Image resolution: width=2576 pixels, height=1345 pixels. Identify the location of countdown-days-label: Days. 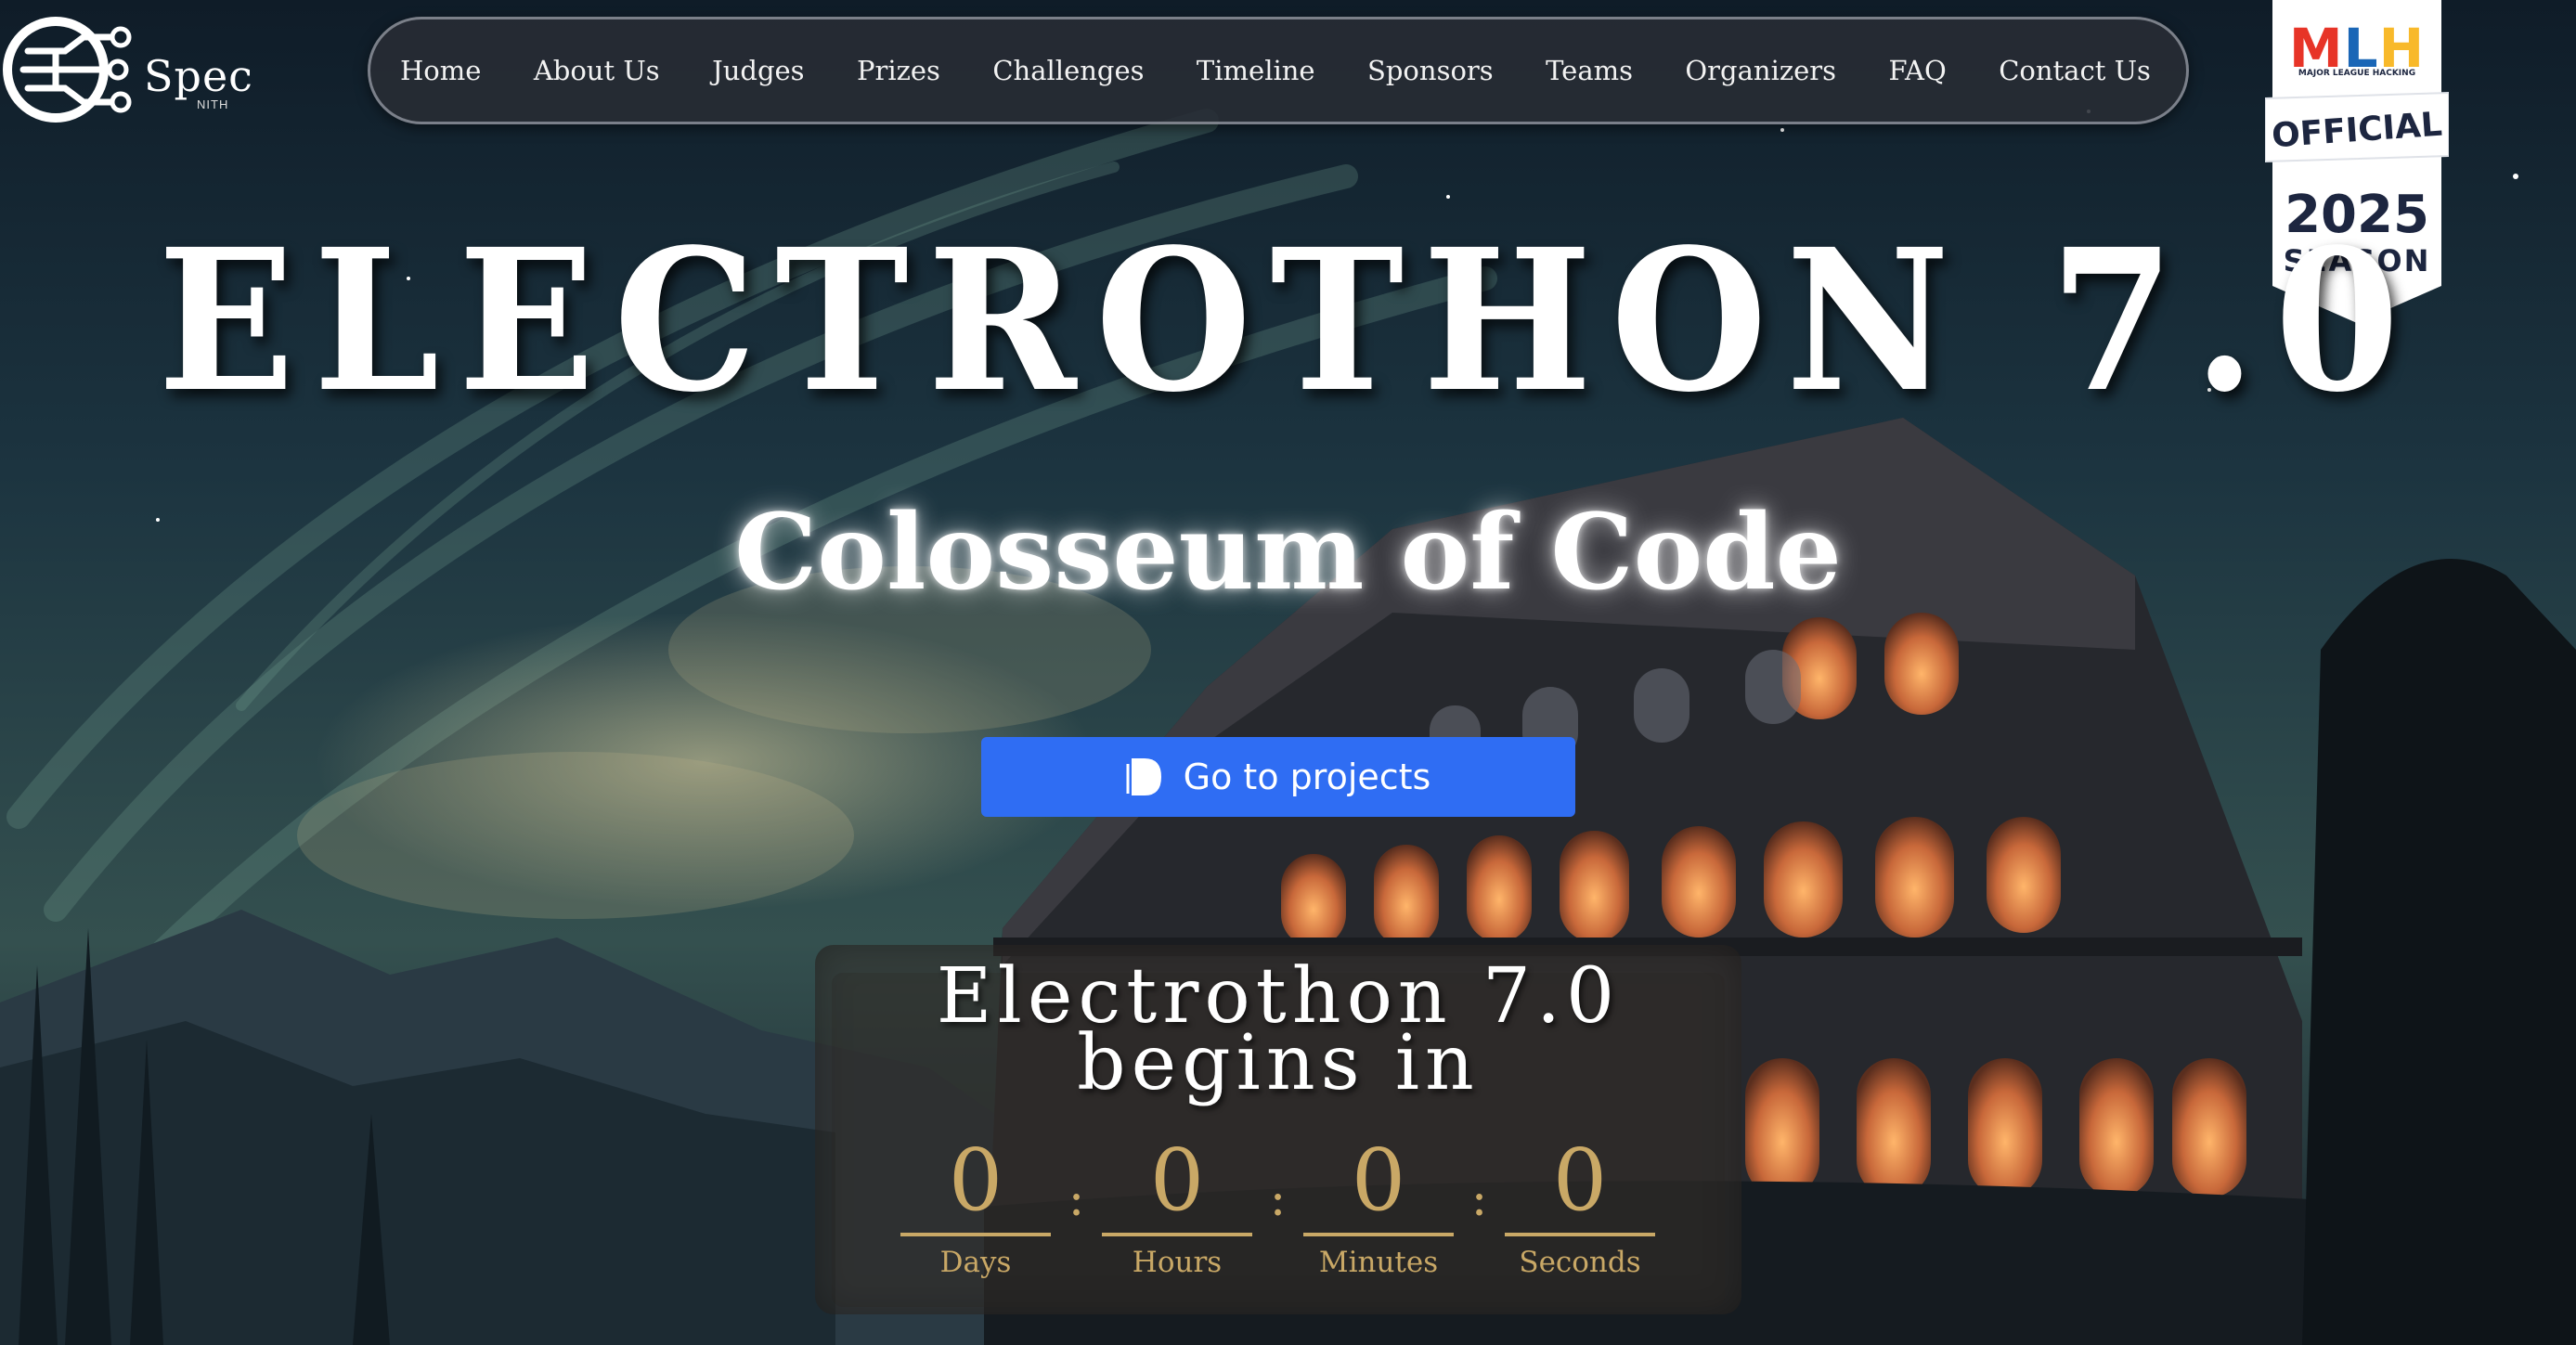
(975, 1262).